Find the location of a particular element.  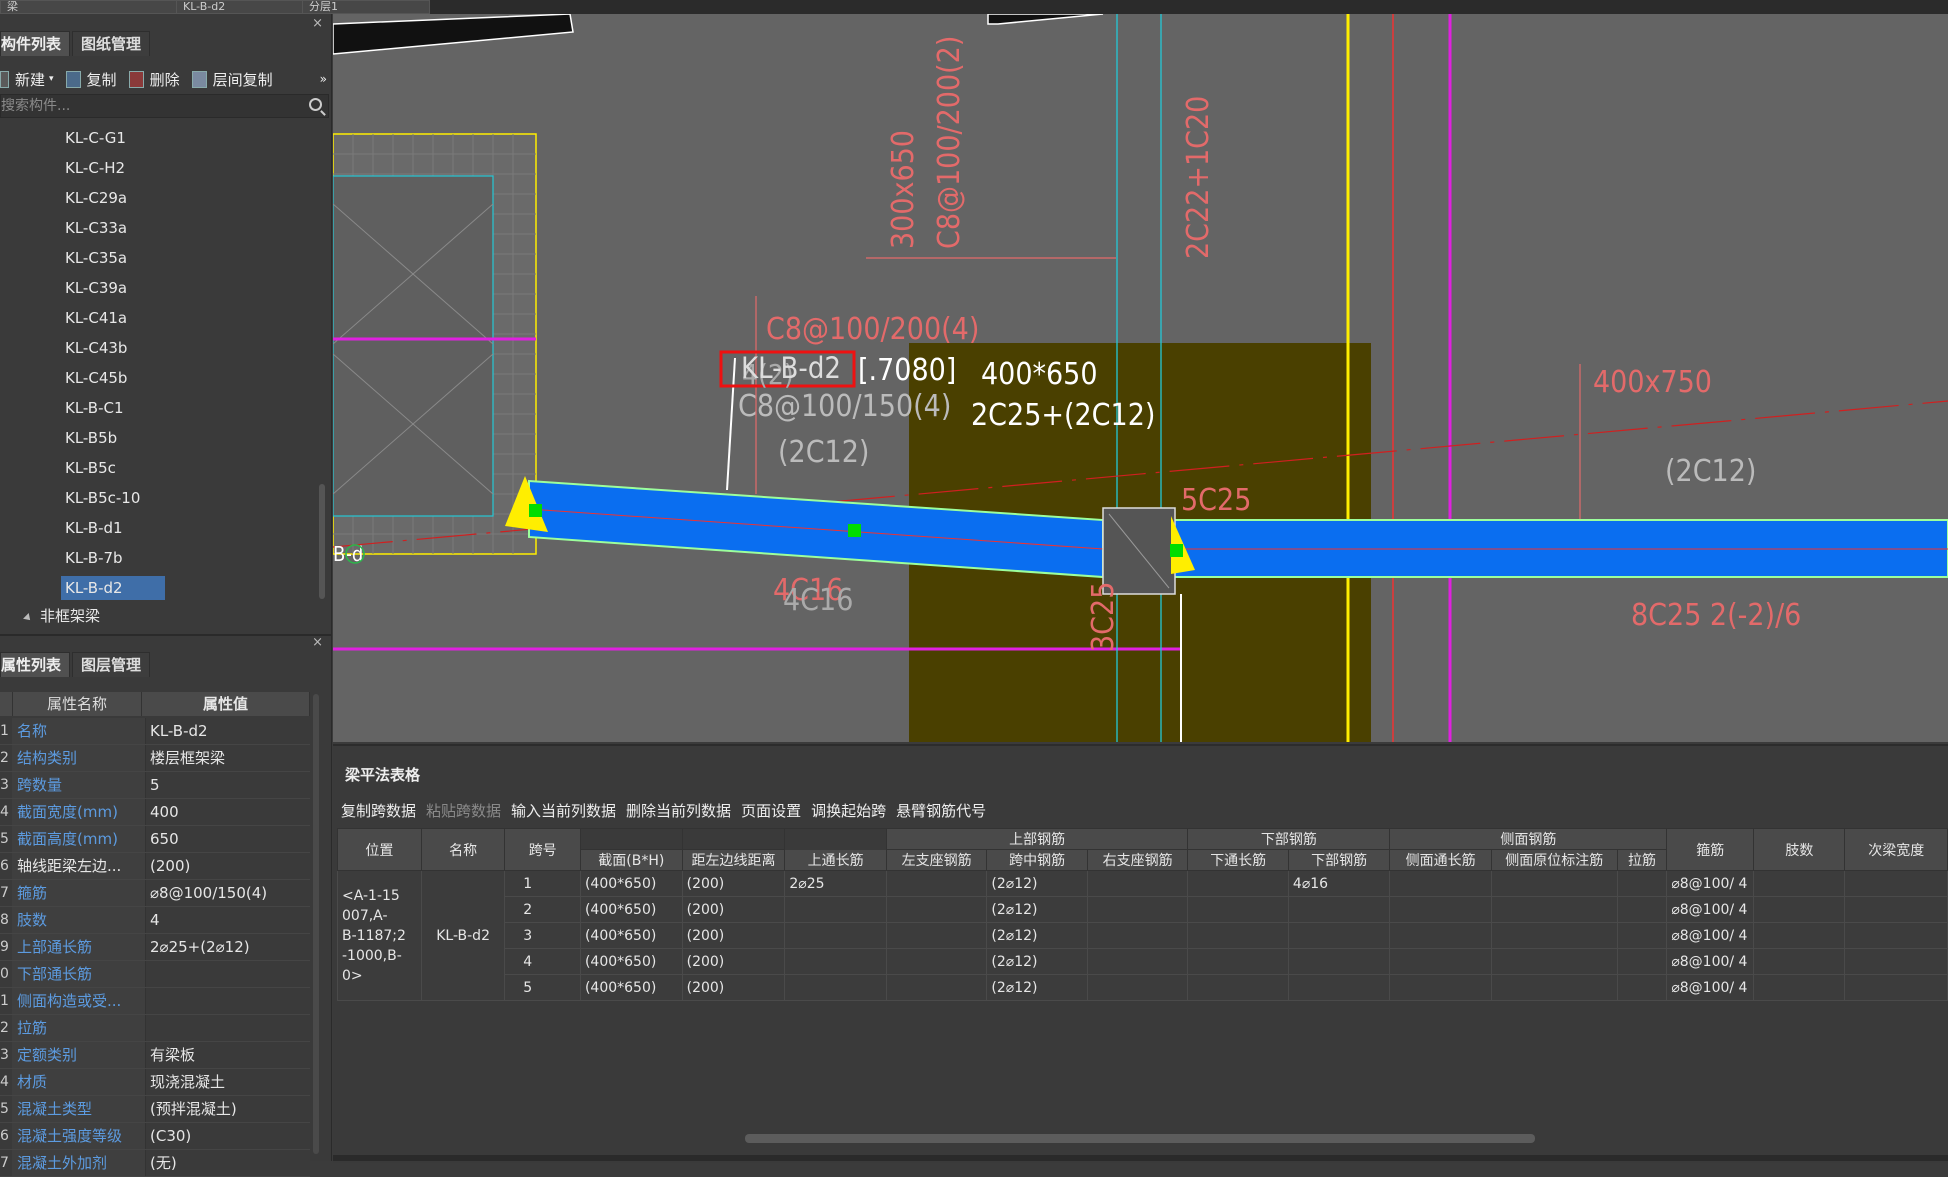

list-item: KL-C33a is located at coordinates (160, 228).